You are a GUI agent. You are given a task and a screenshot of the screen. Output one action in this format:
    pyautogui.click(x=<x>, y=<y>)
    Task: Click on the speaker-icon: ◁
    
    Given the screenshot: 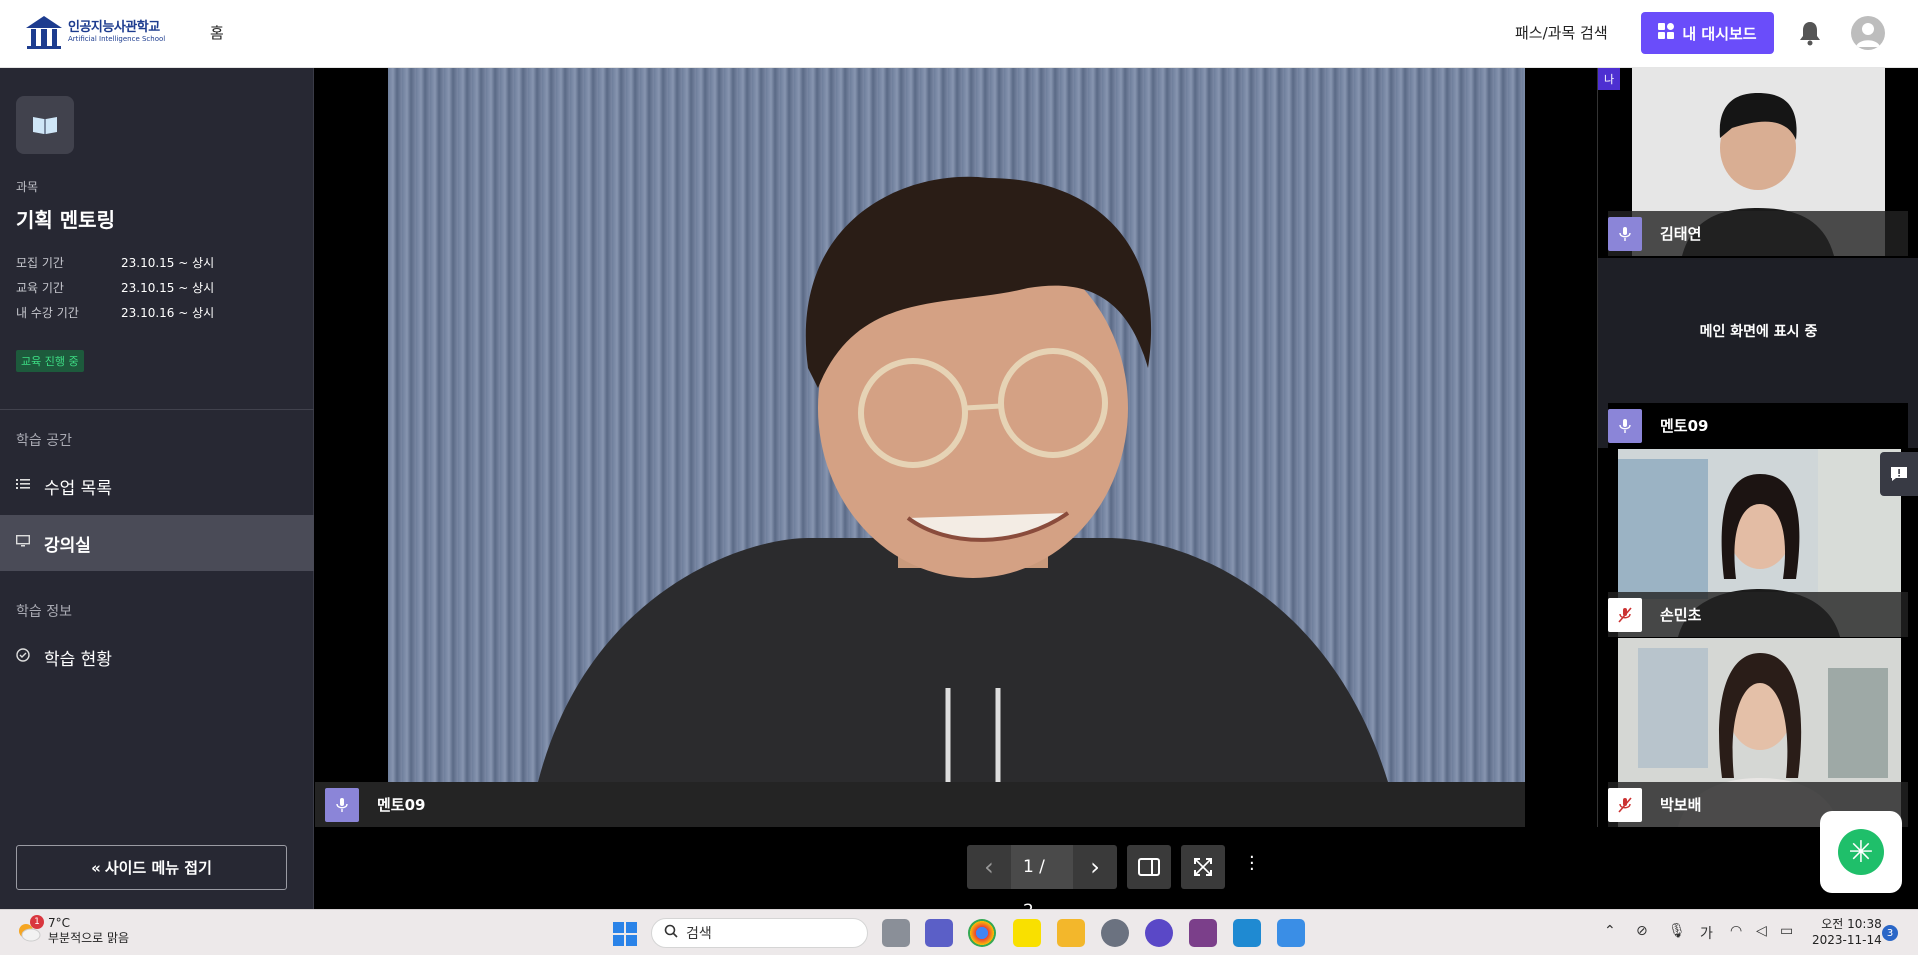 What is the action you would take?
    pyautogui.click(x=1761, y=931)
    